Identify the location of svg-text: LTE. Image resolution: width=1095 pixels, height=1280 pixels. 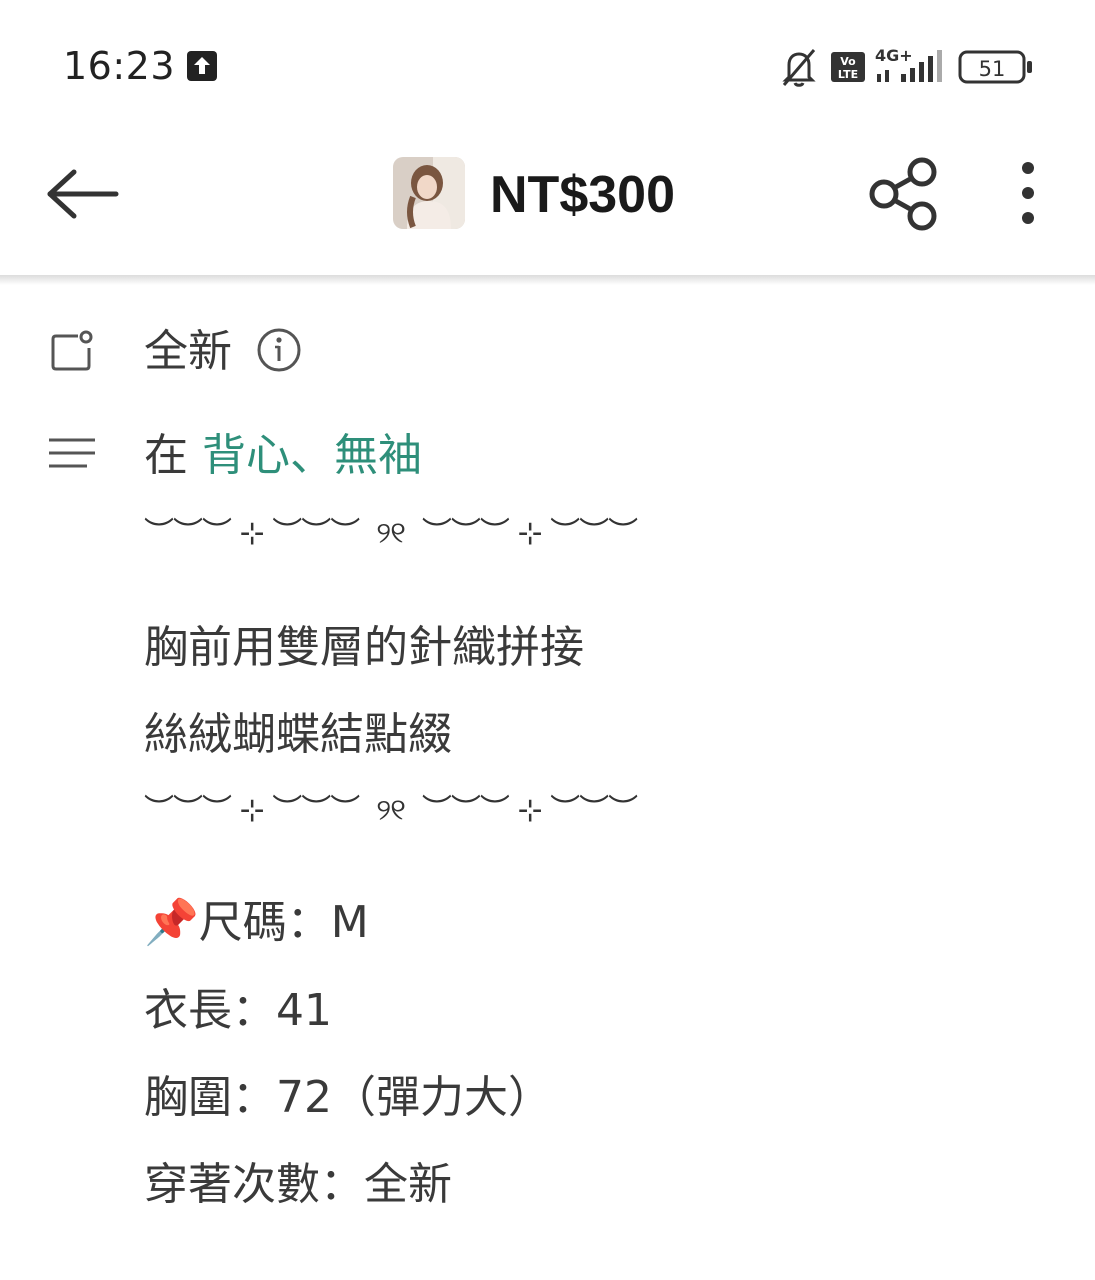
(848, 74).